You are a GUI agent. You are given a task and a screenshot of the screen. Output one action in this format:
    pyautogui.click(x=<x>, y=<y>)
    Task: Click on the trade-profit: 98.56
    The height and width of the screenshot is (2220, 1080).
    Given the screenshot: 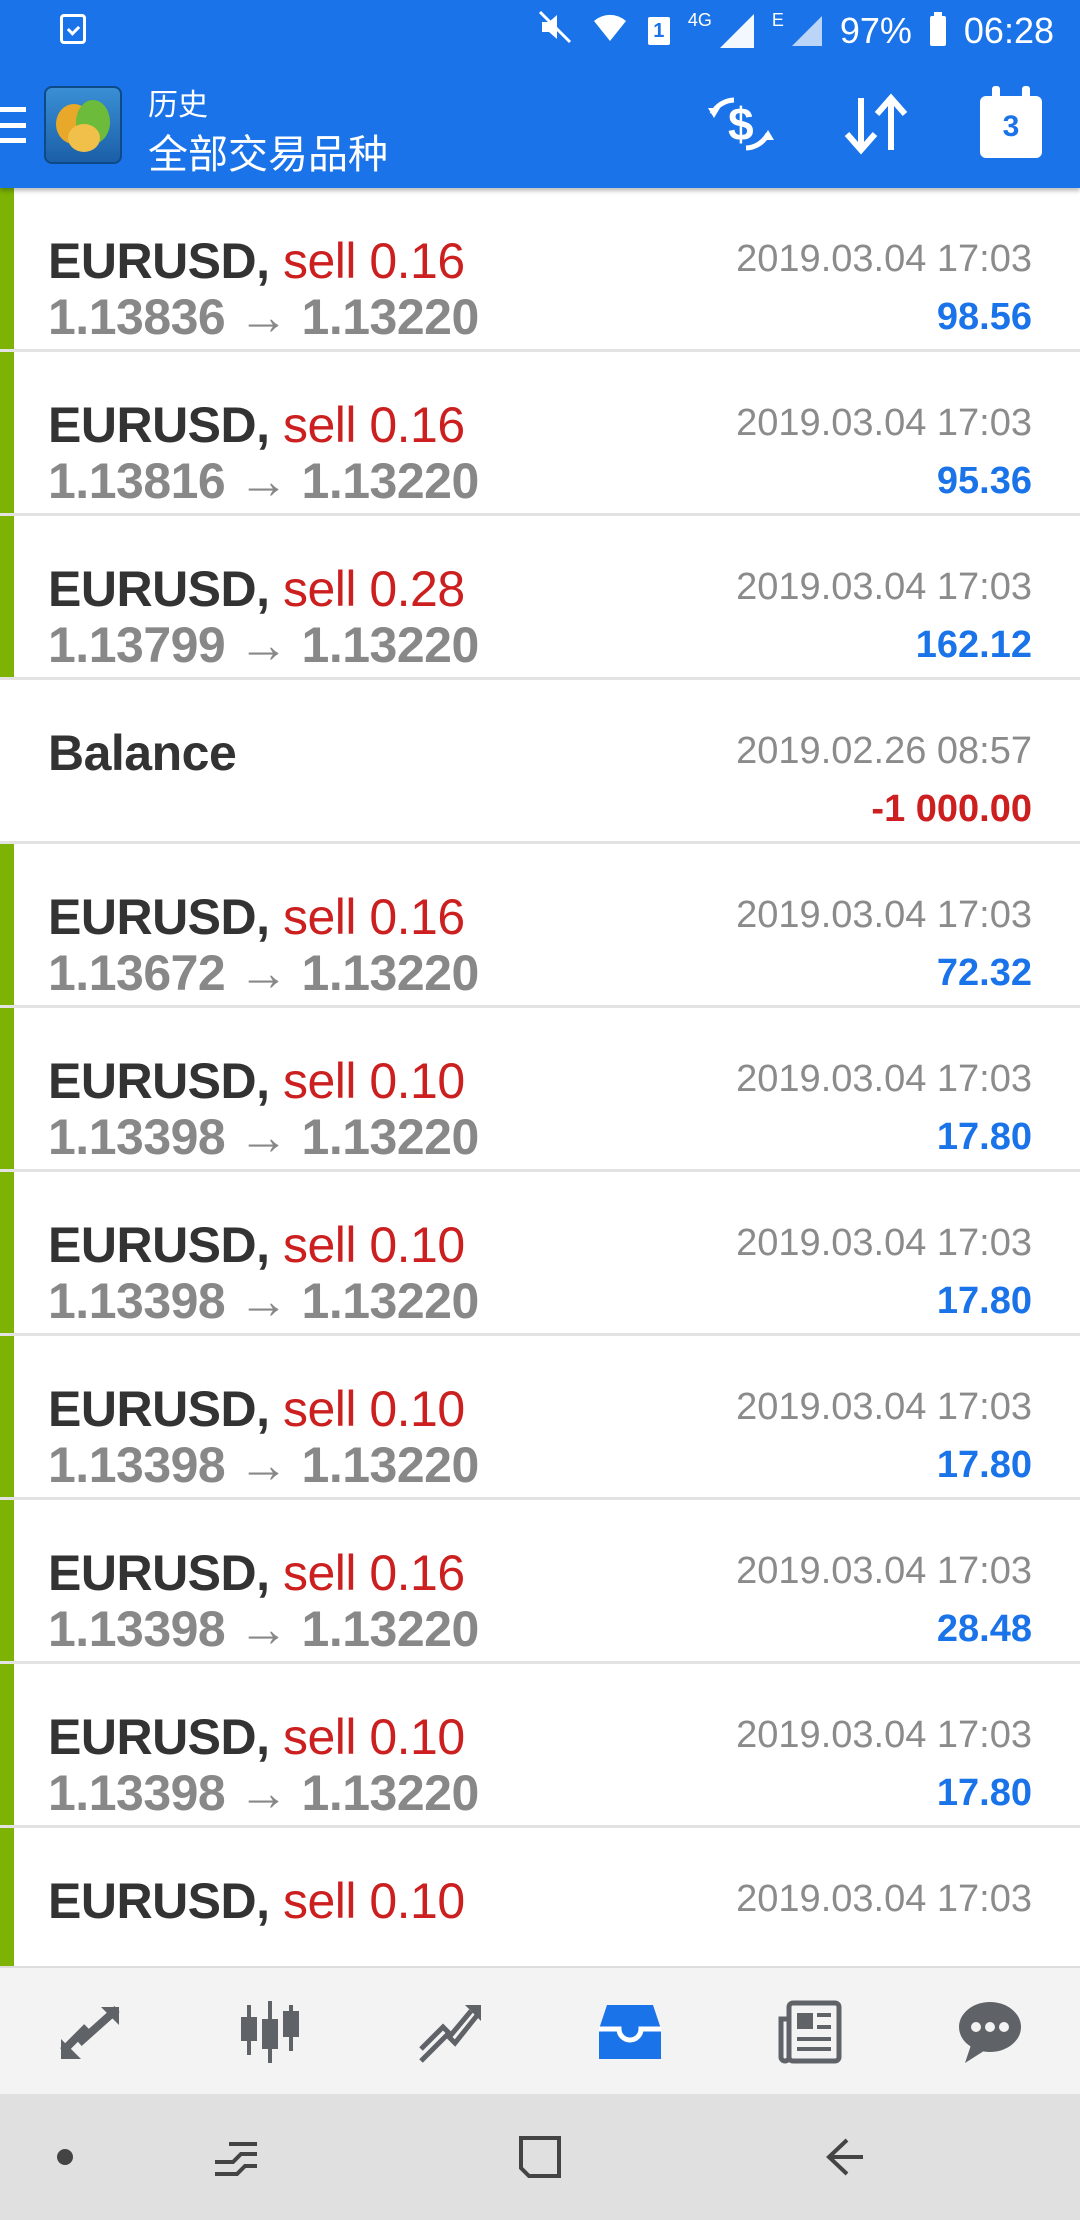 What is the action you would take?
    pyautogui.click(x=984, y=317)
    